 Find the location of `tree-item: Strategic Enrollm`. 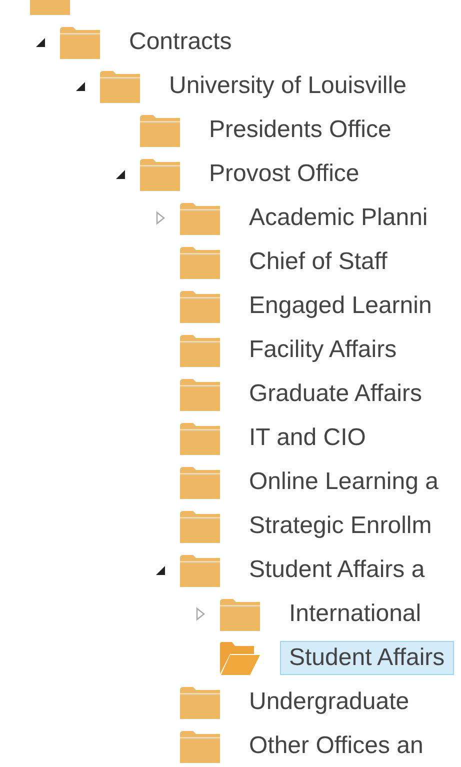

tree-item: Strategic Enrollm is located at coordinates (340, 526).